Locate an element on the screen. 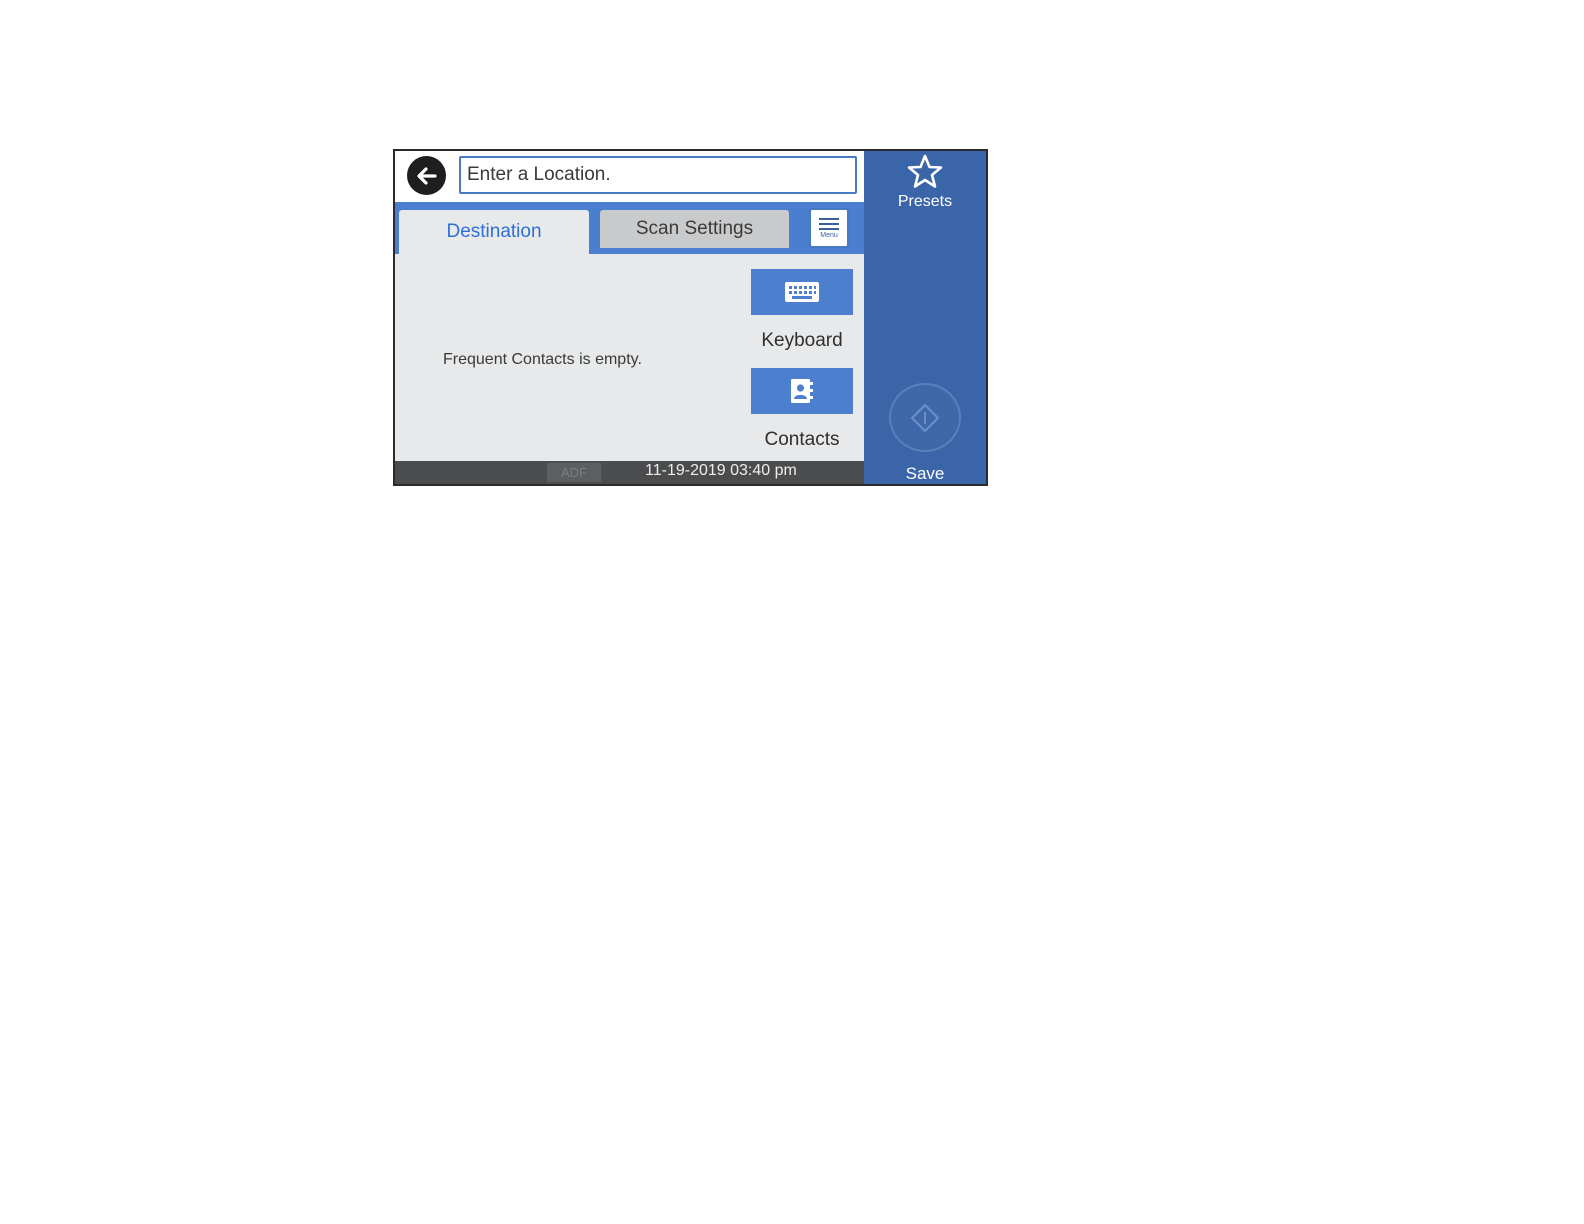  presets-label: Presets is located at coordinates (925, 201).